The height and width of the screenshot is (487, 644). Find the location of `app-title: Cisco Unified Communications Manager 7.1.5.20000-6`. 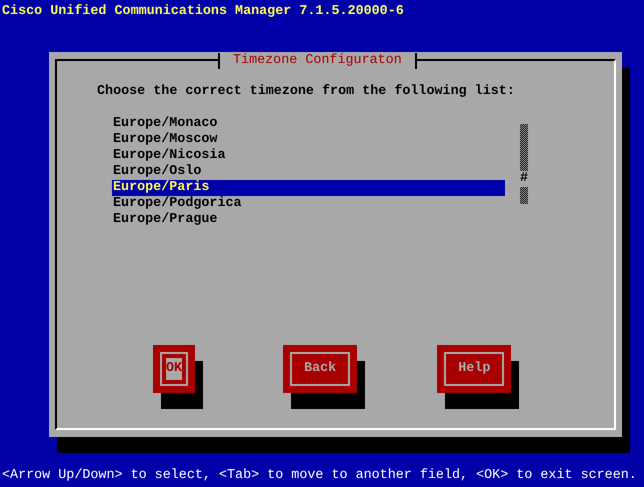

app-title: Cisco Unified Communications Manager 7.1.5.20000-6 is located at coordinates (203, 11).